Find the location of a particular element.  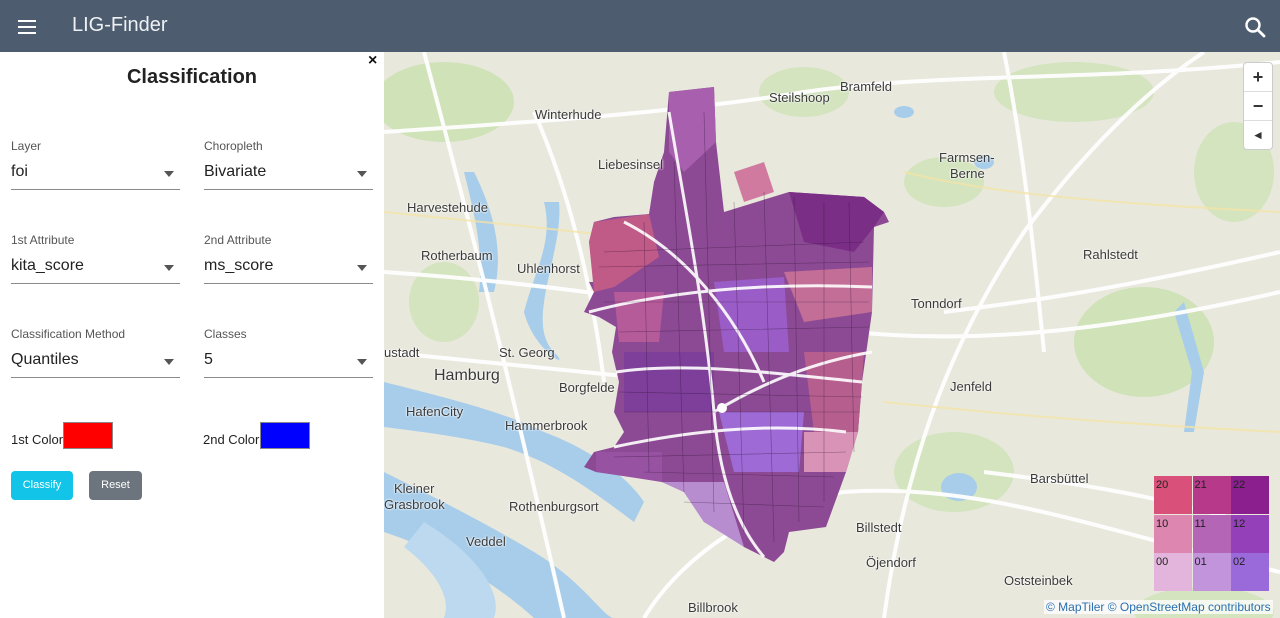

classify-button: Classify is located at coordinates (42, 485).